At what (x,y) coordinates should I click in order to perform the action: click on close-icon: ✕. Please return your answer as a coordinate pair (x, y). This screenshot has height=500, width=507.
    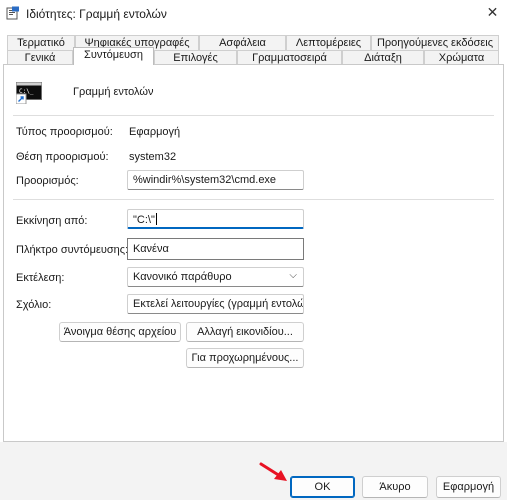
    Looking at the image, I should click on (492, 11).